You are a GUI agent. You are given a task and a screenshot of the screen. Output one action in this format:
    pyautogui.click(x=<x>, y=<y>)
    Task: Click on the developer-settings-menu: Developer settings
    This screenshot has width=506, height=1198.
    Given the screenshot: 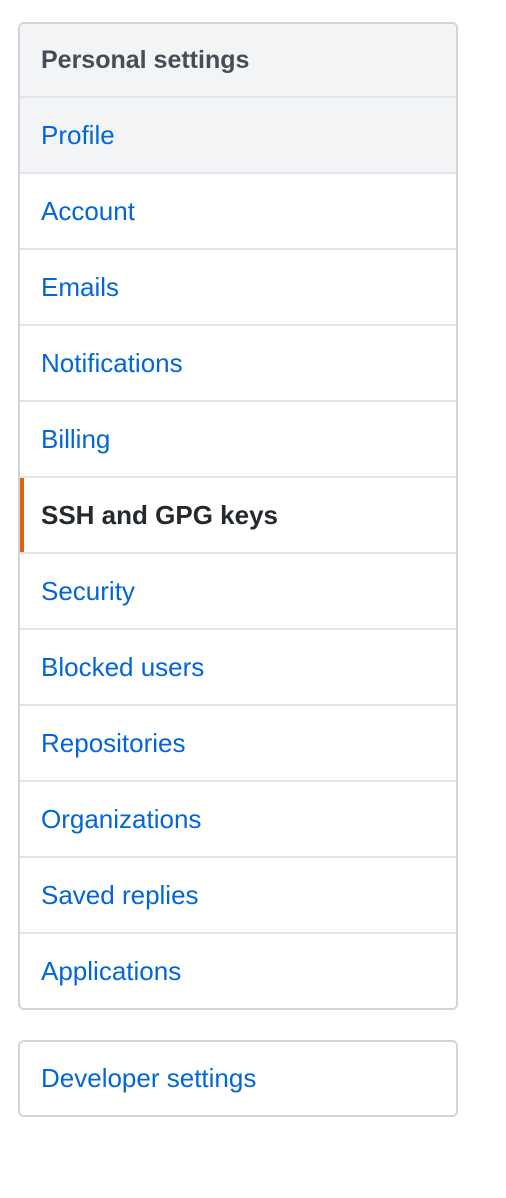 What is the action you would take?
    pyautogui.click(x=238, y=1078)
    